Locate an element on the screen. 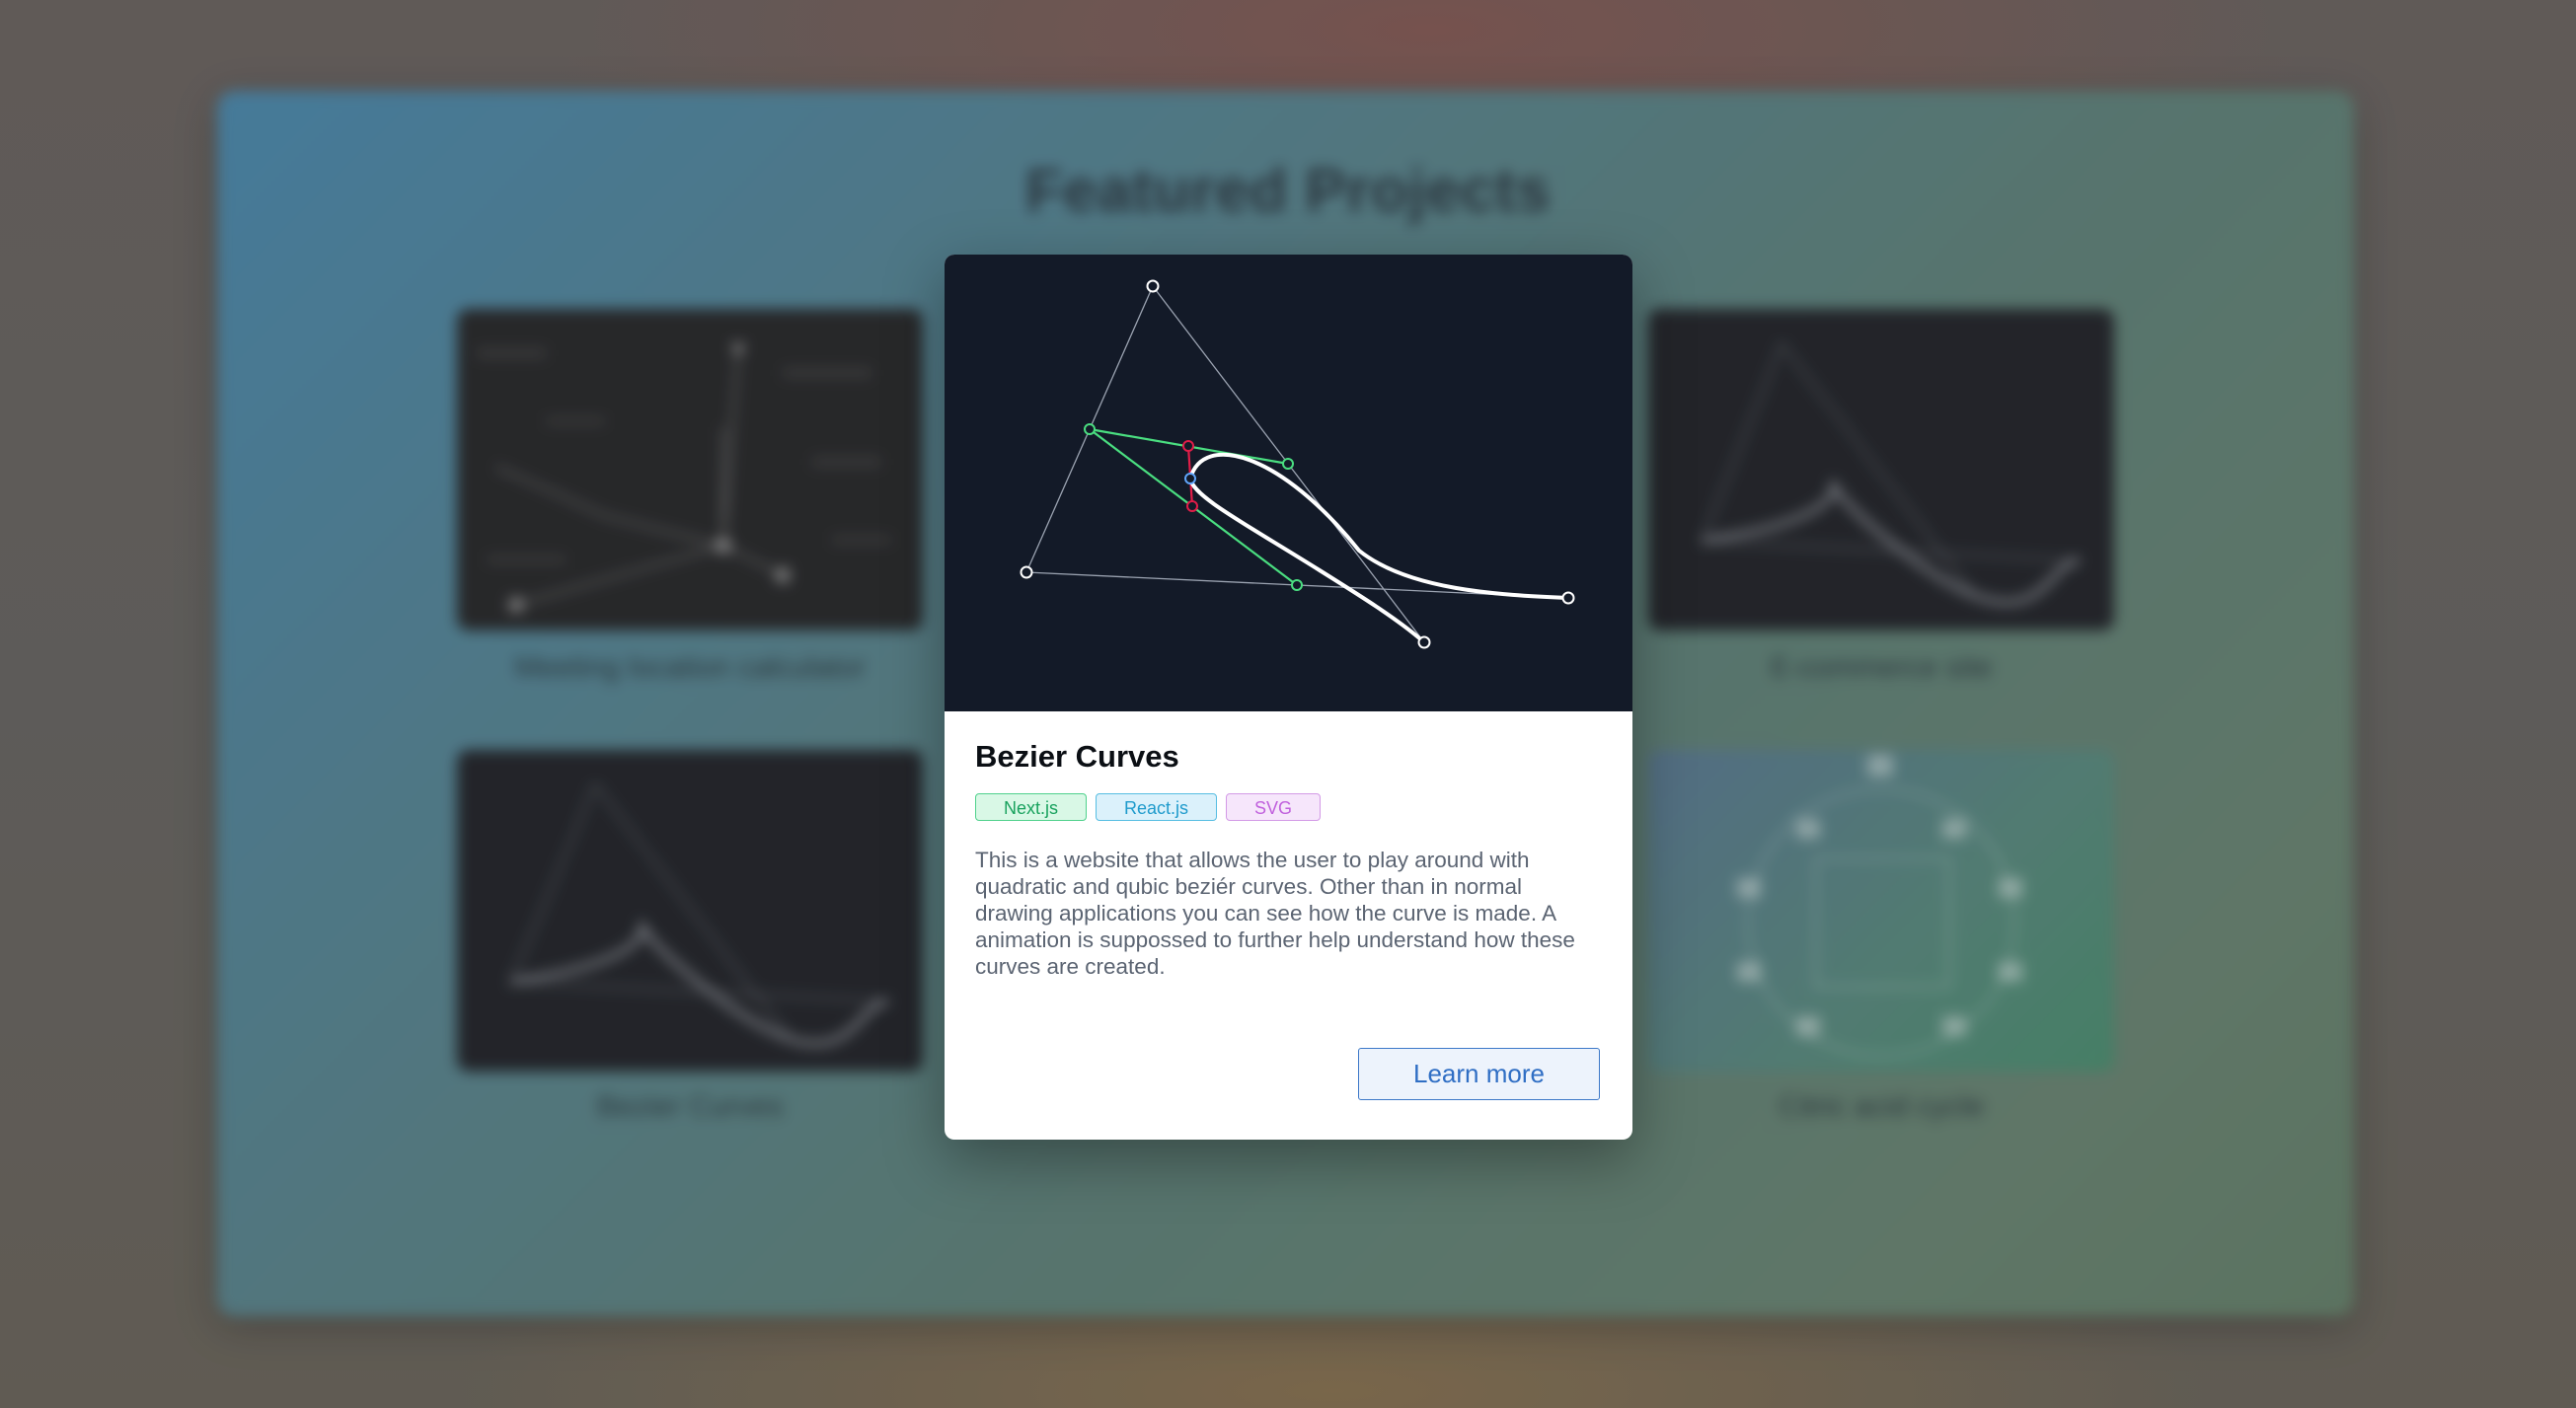 This screenshot has height=1408, width=2576. tag-nextjs: Next.js is located at coordinates (1031, 807).